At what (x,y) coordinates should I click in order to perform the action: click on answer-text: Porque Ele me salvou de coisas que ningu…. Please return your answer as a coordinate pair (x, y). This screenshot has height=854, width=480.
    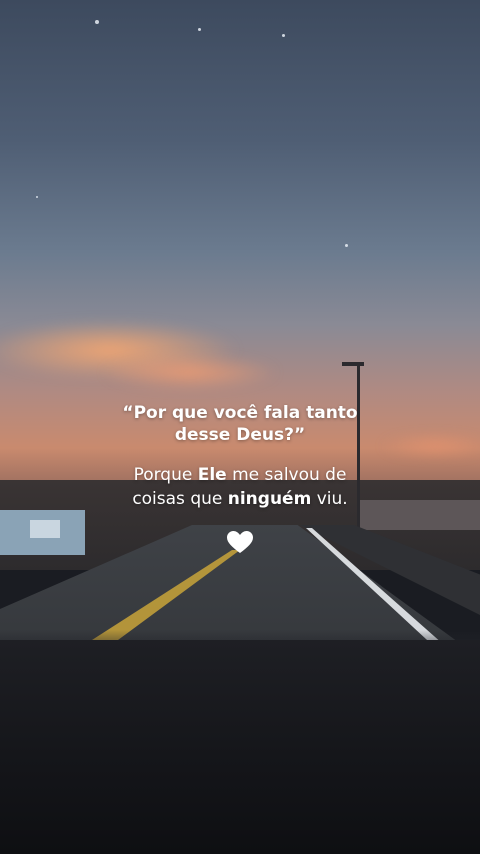
    Looking at the image, I should click on (240, 487).